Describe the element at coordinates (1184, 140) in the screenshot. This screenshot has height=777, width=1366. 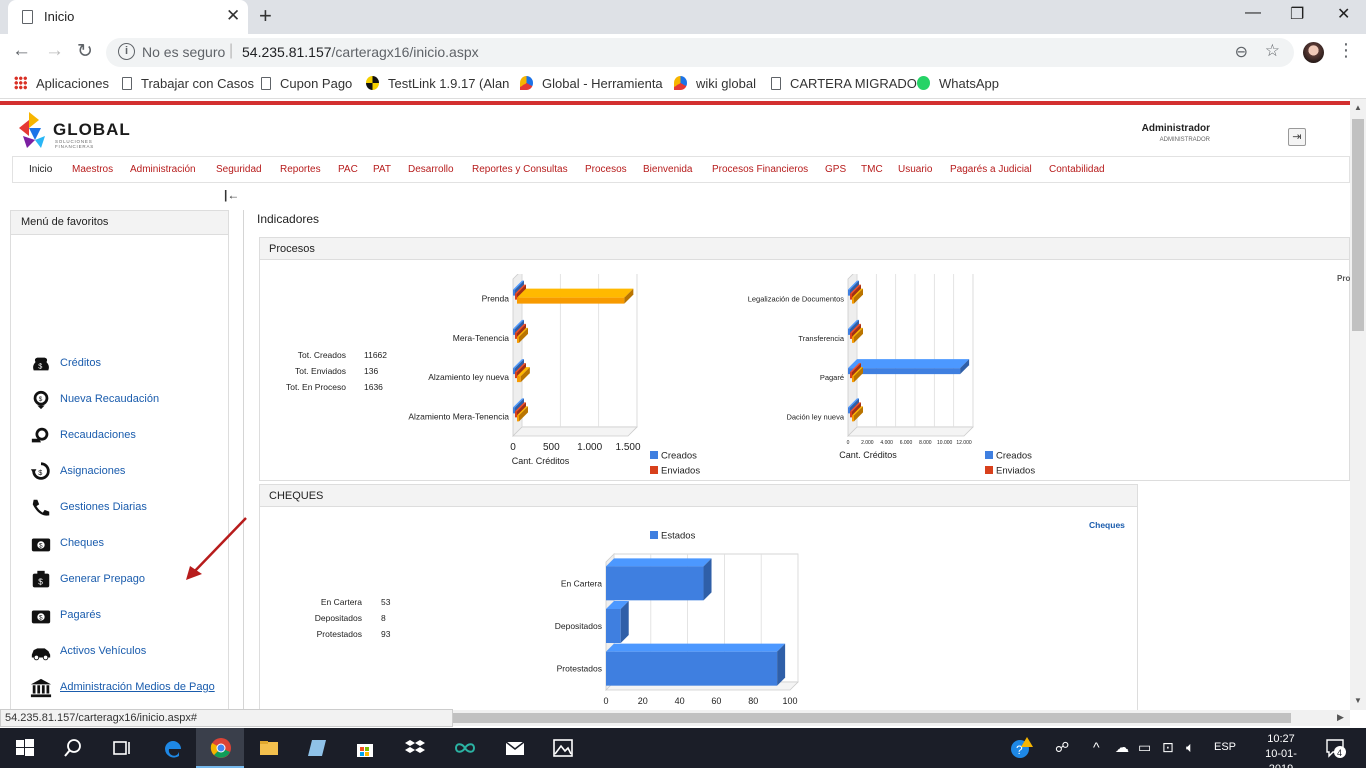
I see `user-role: ADMINISTRADOR` at that location.